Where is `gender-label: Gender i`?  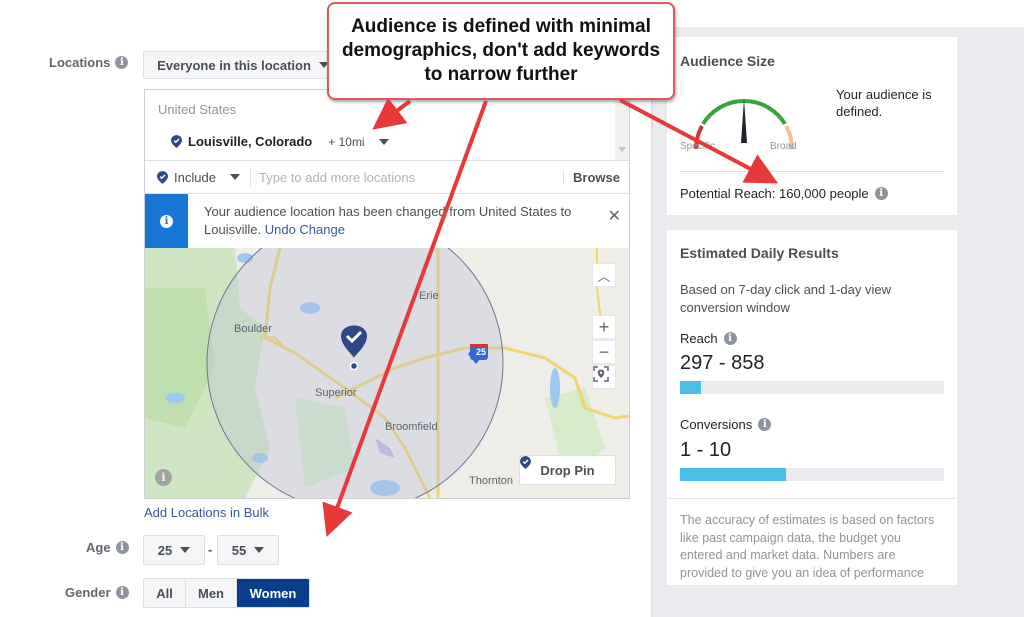 gender-label: Gender i is located at coordinates (97, 592).